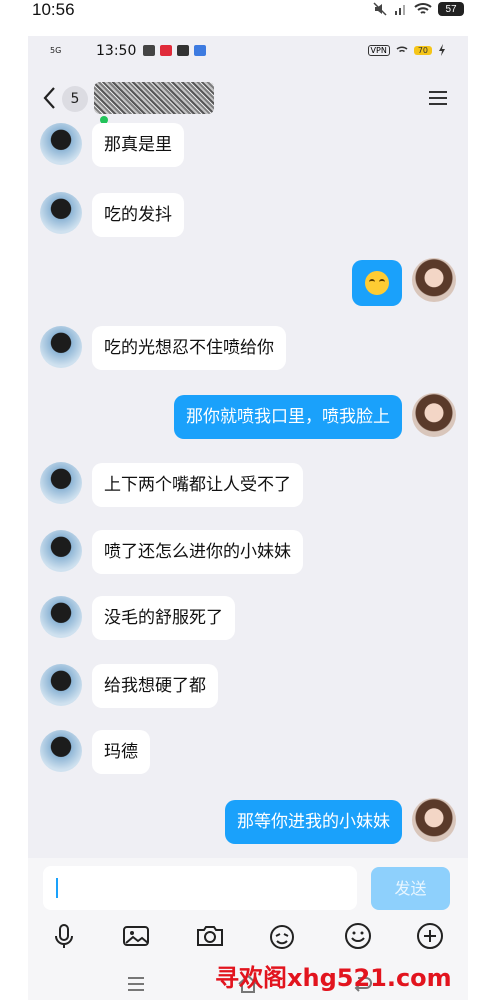  What do you see at coordinates (400, 10) in the screenshot?
I see `signal-icon` at bounding box center [400, 10].